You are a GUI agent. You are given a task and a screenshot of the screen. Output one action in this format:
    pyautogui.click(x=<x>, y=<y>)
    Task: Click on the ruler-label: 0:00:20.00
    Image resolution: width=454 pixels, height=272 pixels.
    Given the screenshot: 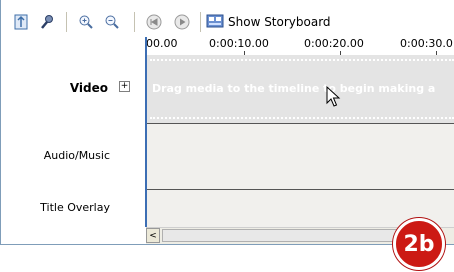 What is the action you would take?
    pyautogui.click(x=334, y=43)
    